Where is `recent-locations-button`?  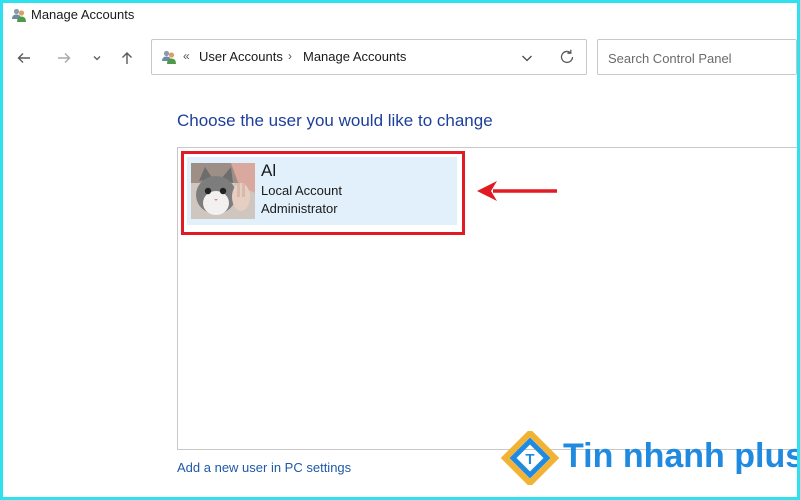 recent-locations-button is located at coordinates (97, 58).